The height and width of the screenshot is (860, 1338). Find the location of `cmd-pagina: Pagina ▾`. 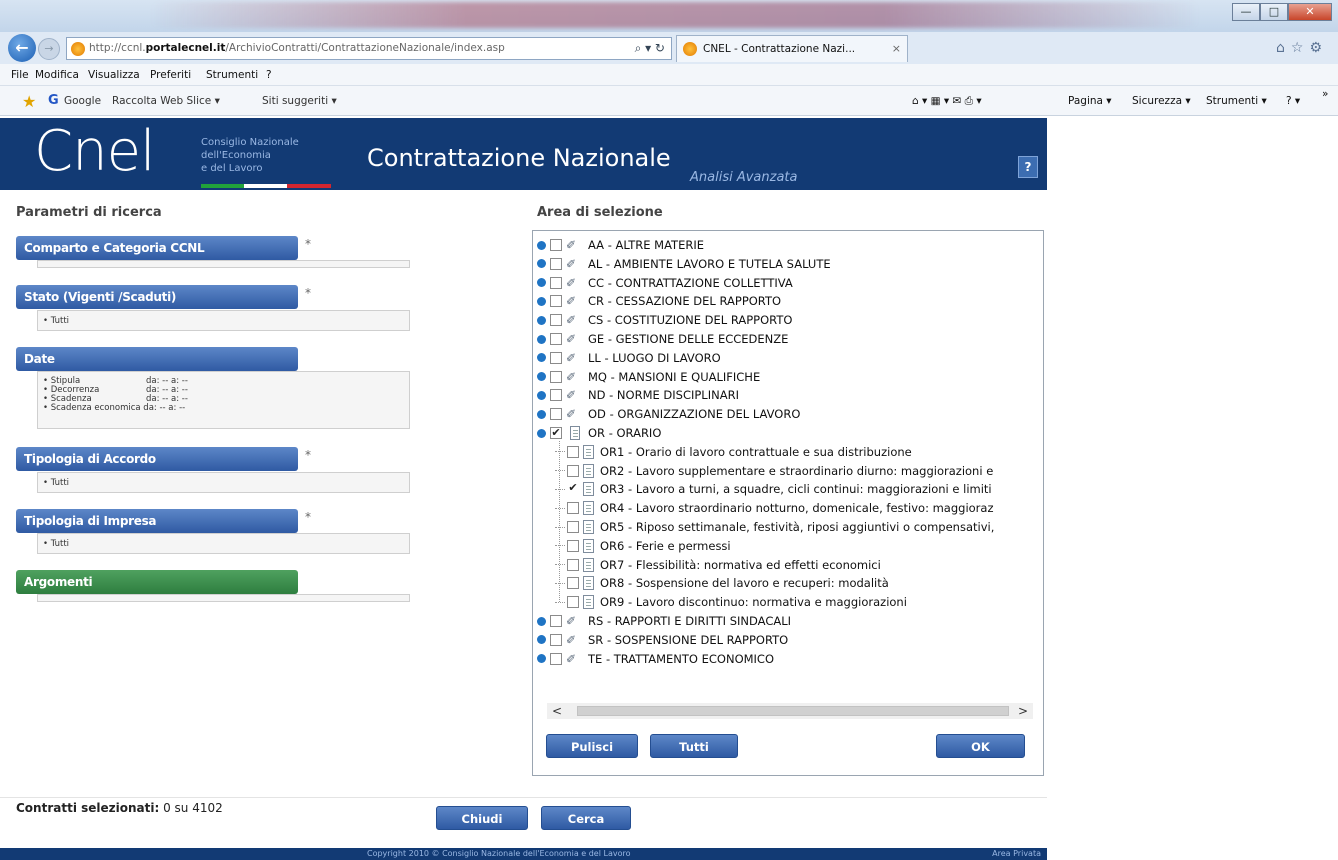

cmd-pagina: Pagina ▾ is located at coordinates (1090, 101).